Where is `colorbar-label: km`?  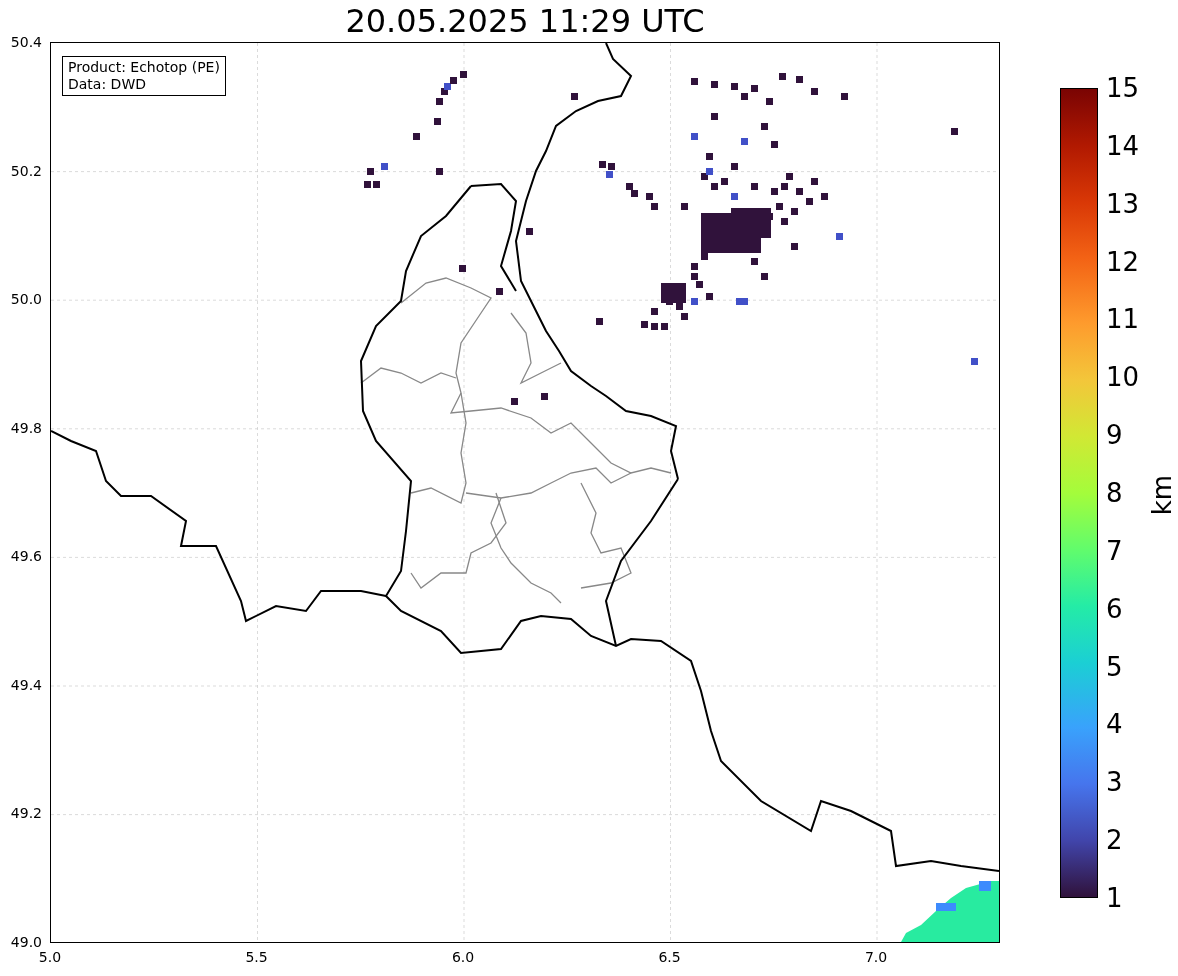
colorbar-label: km is located at coordinates (1162, 495).